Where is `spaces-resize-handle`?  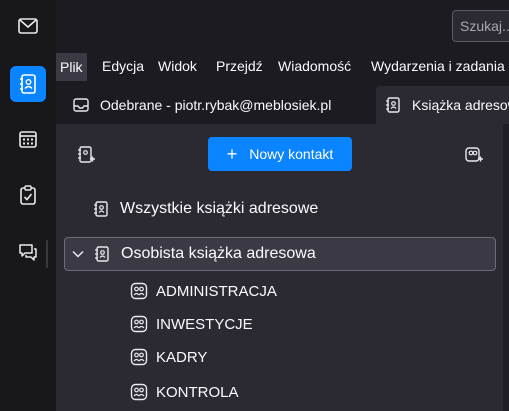 spaces-resize-handle is located at coordinates (47, 254).